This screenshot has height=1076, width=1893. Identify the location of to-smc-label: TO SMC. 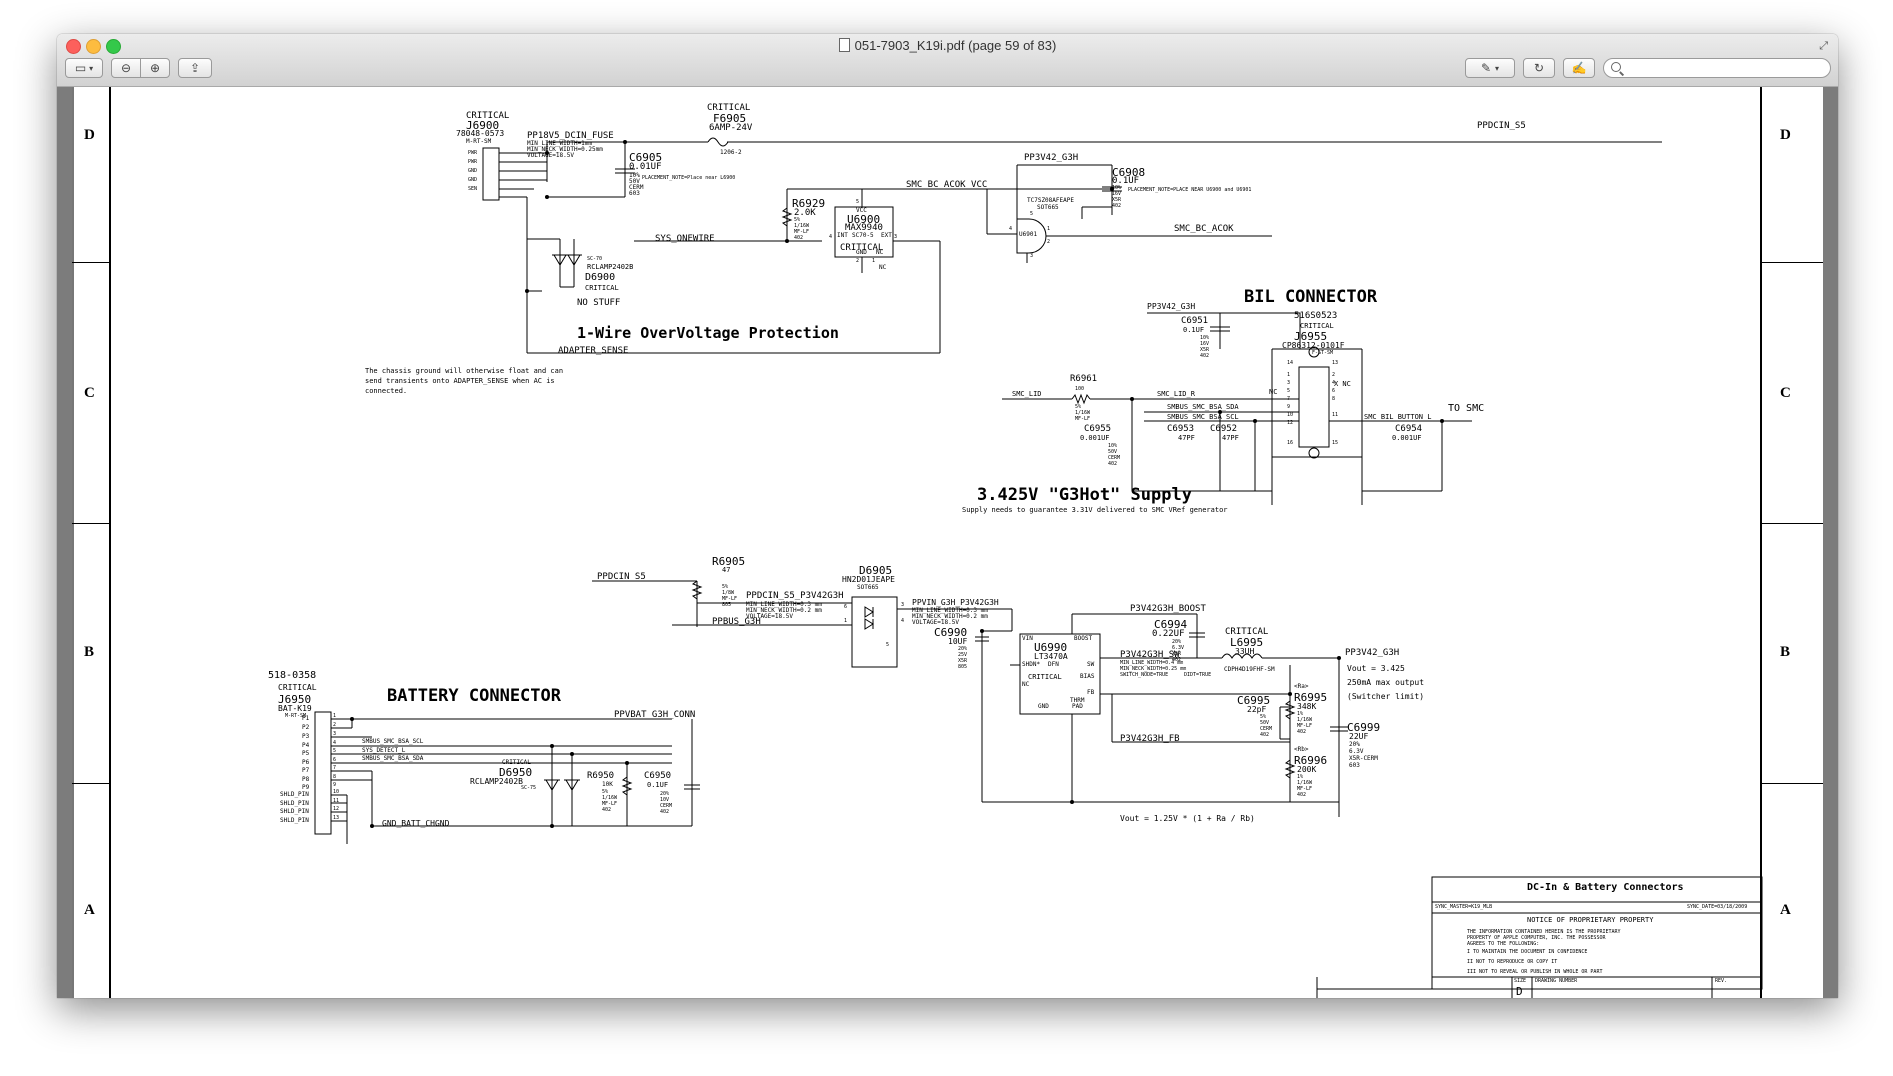
(1466, 408).